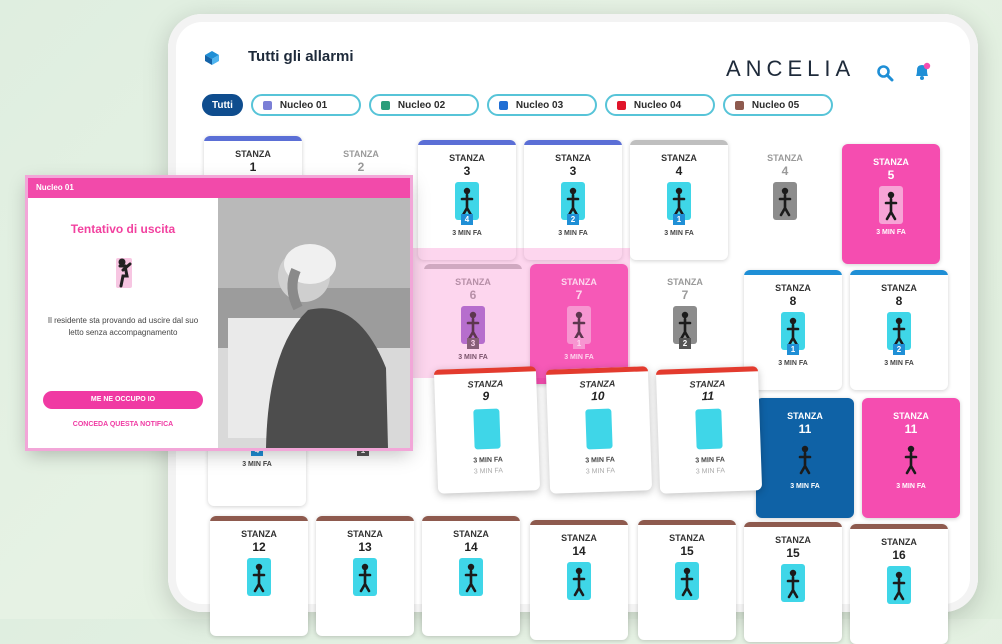 The height and width of the screenshot is (644, 1002). I want to click on time-ago-shadow: 3 MIN FA, so click(600, 471).